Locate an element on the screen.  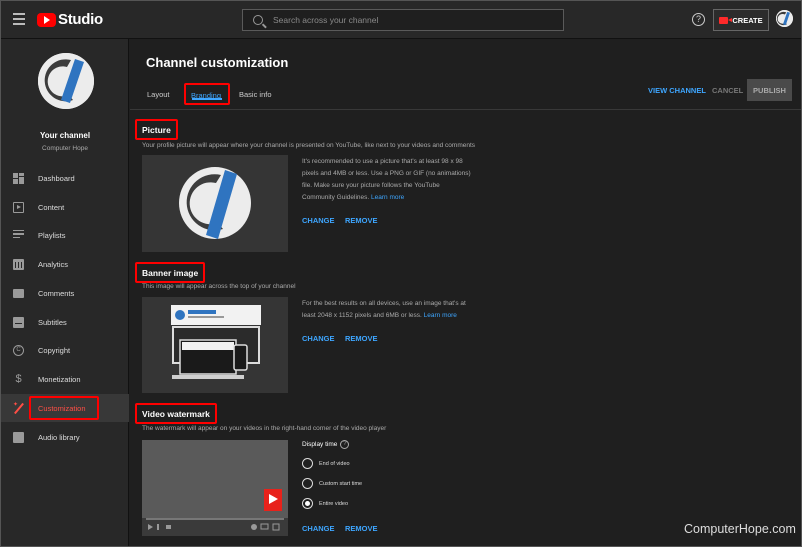
page-title: Channel customization is located at coordinates (217, 62).